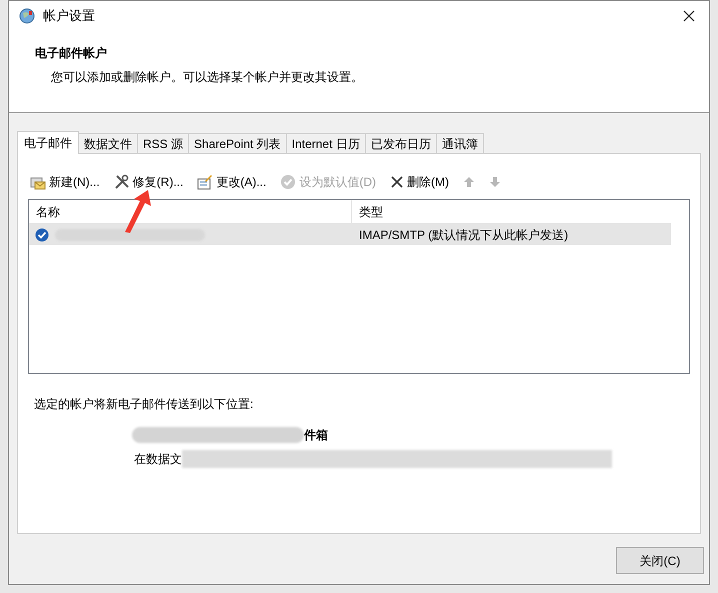 The height and width of the screenshot is (593, 718). What do you see at coordinates (350, 234) in the screenshot?
I see `account-row: IMAP/SMTP (默认情况下从此帐户发送)` at bounding box center [350, 234].